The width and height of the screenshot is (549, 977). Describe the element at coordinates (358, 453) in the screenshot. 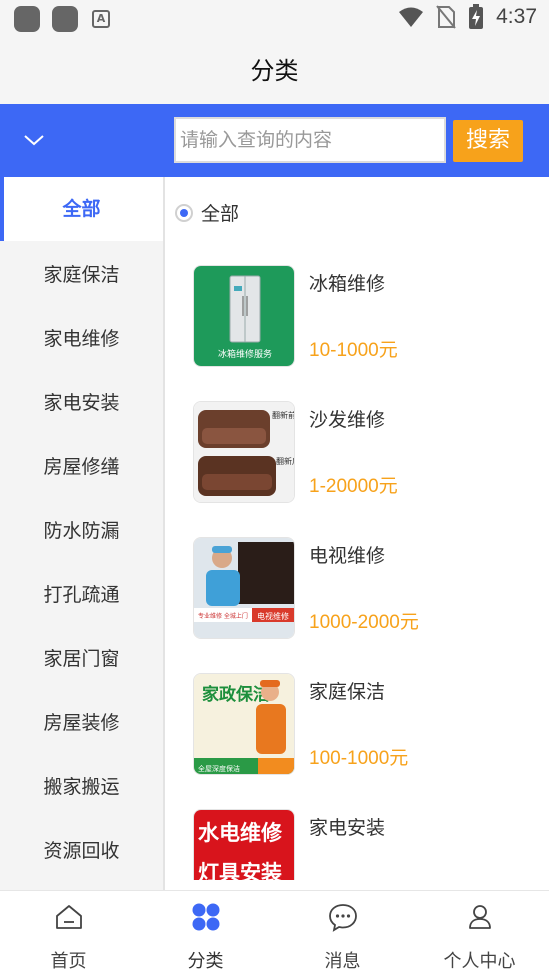

I see `product-card: 翻新前 翻新后 沙发维修 1-20000元` at that location.